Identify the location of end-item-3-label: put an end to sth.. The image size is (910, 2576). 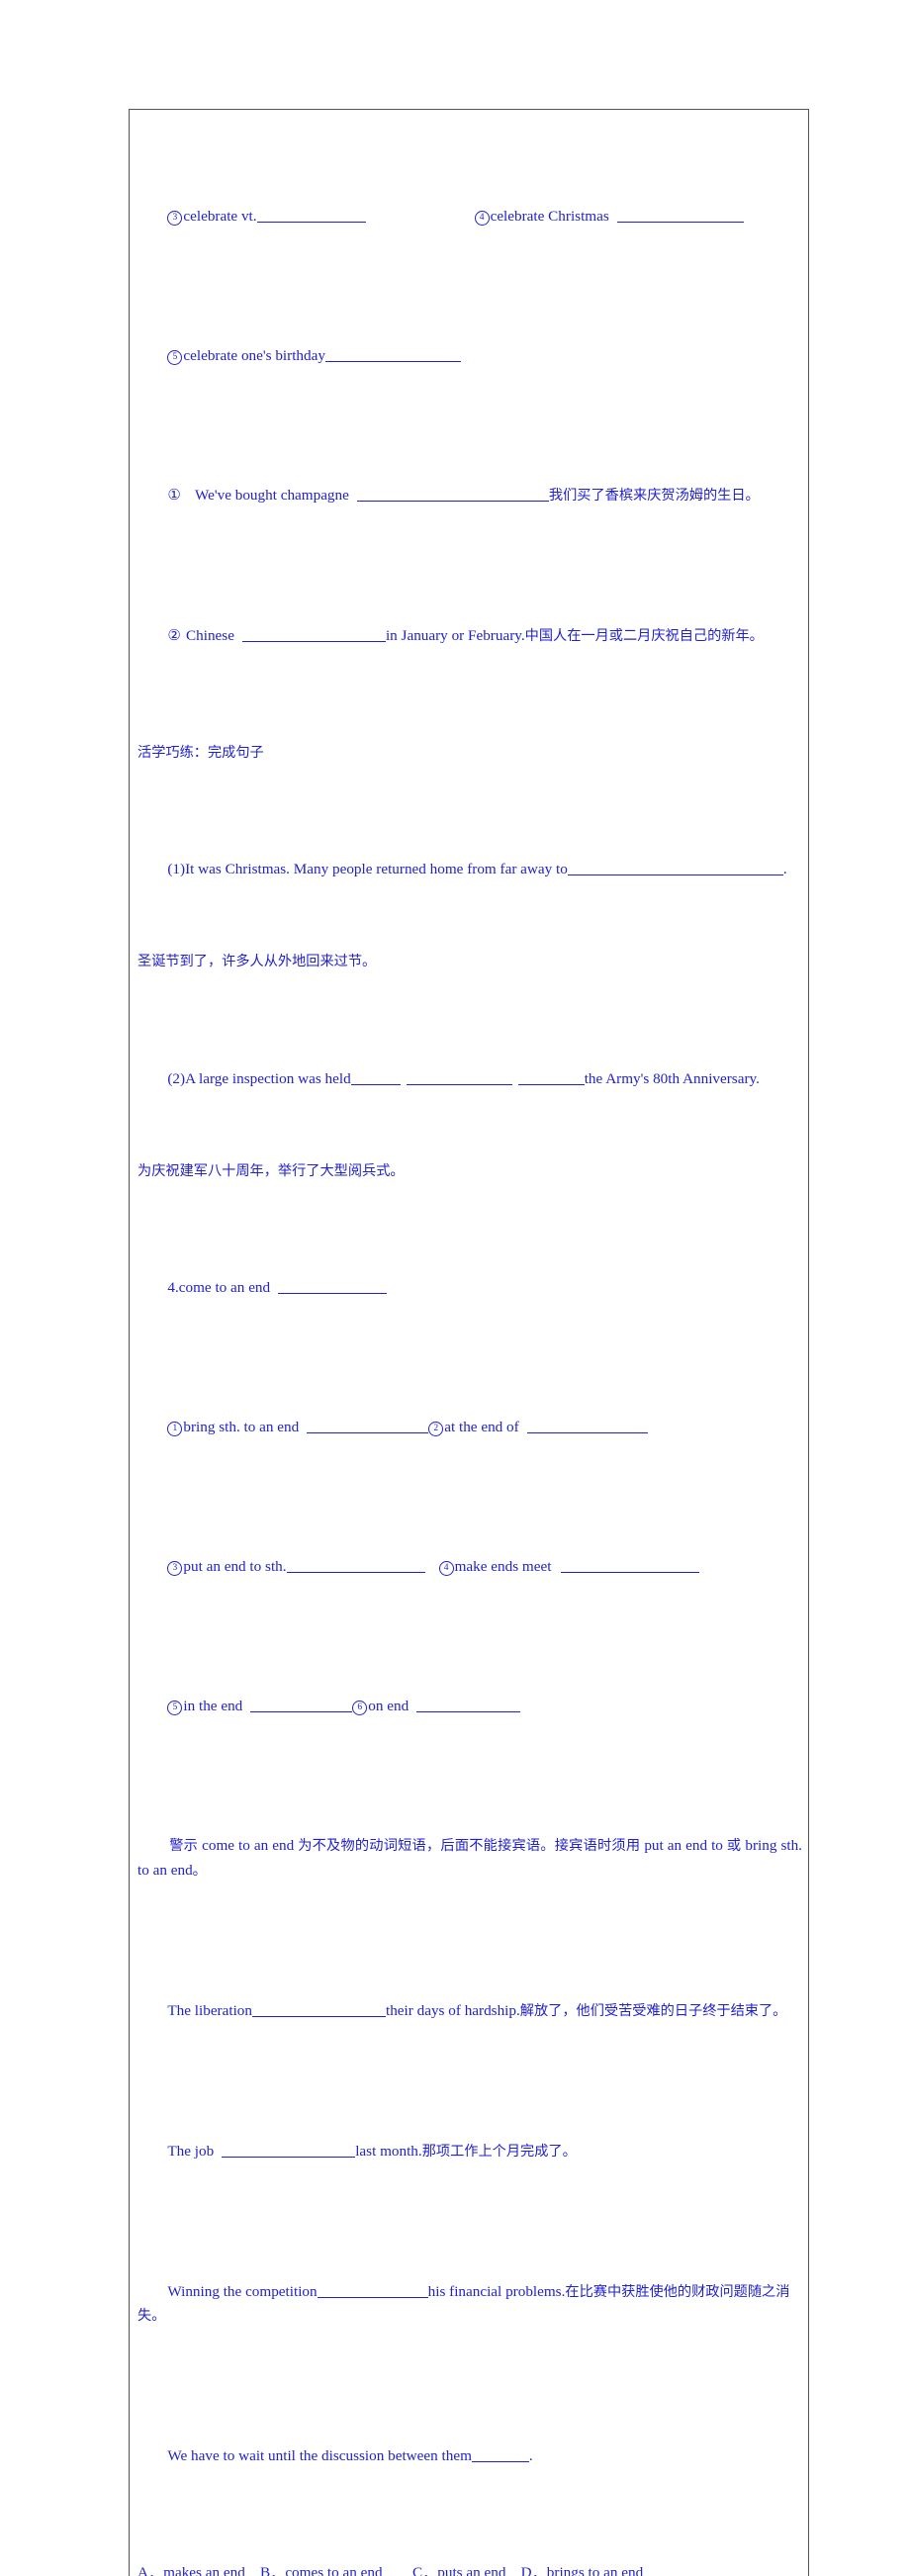
(234, 1566).